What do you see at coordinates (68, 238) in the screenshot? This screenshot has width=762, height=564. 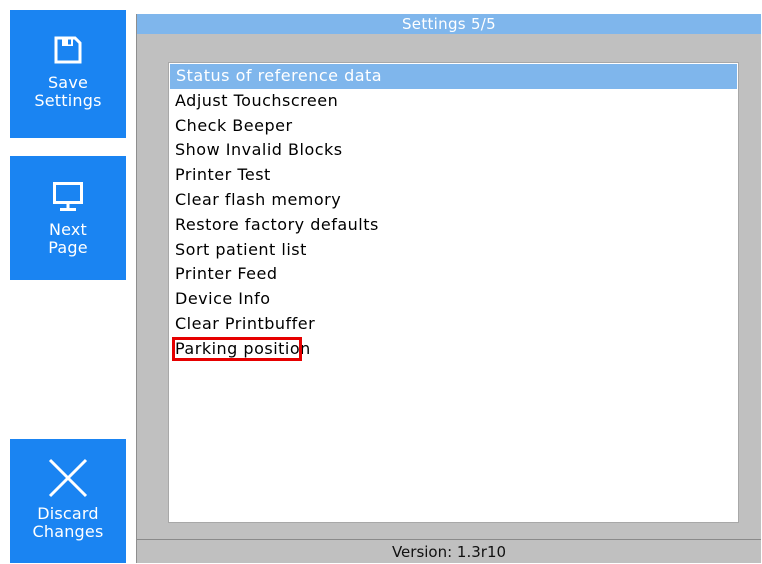 I see `next-page-label: Next Page` at bounding box center [68, 238].